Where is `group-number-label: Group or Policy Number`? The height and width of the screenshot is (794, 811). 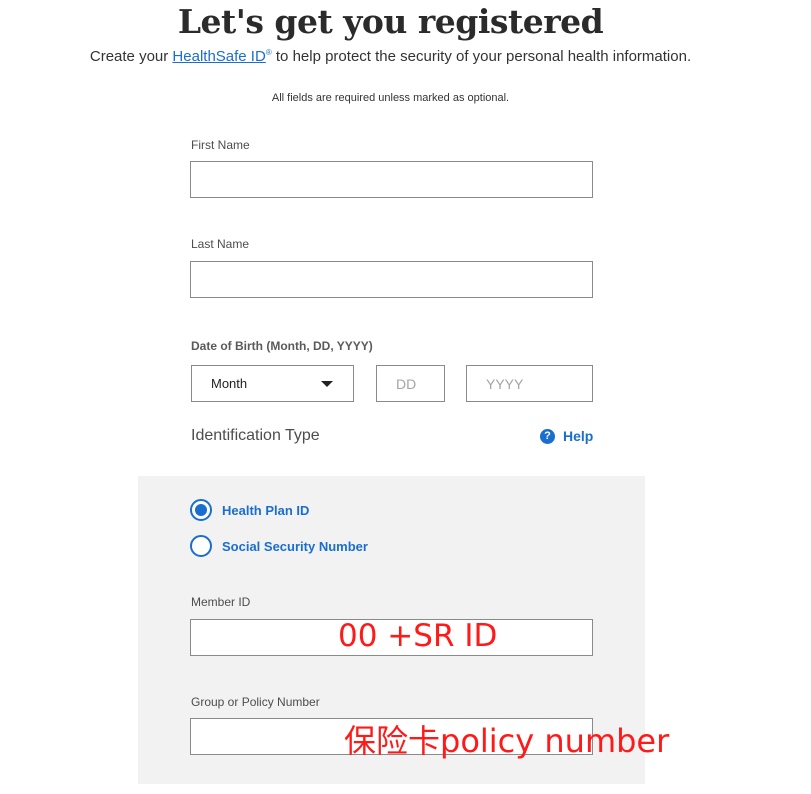 group-number-label: Group or Policy Number is located at coordinates (255, 702).